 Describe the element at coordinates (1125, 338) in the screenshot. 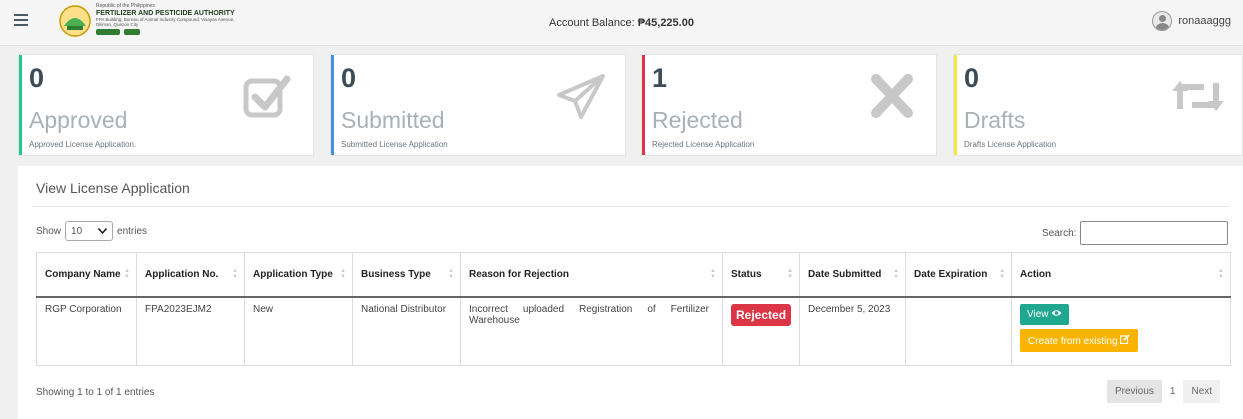

I see `edit-icon` at that location.